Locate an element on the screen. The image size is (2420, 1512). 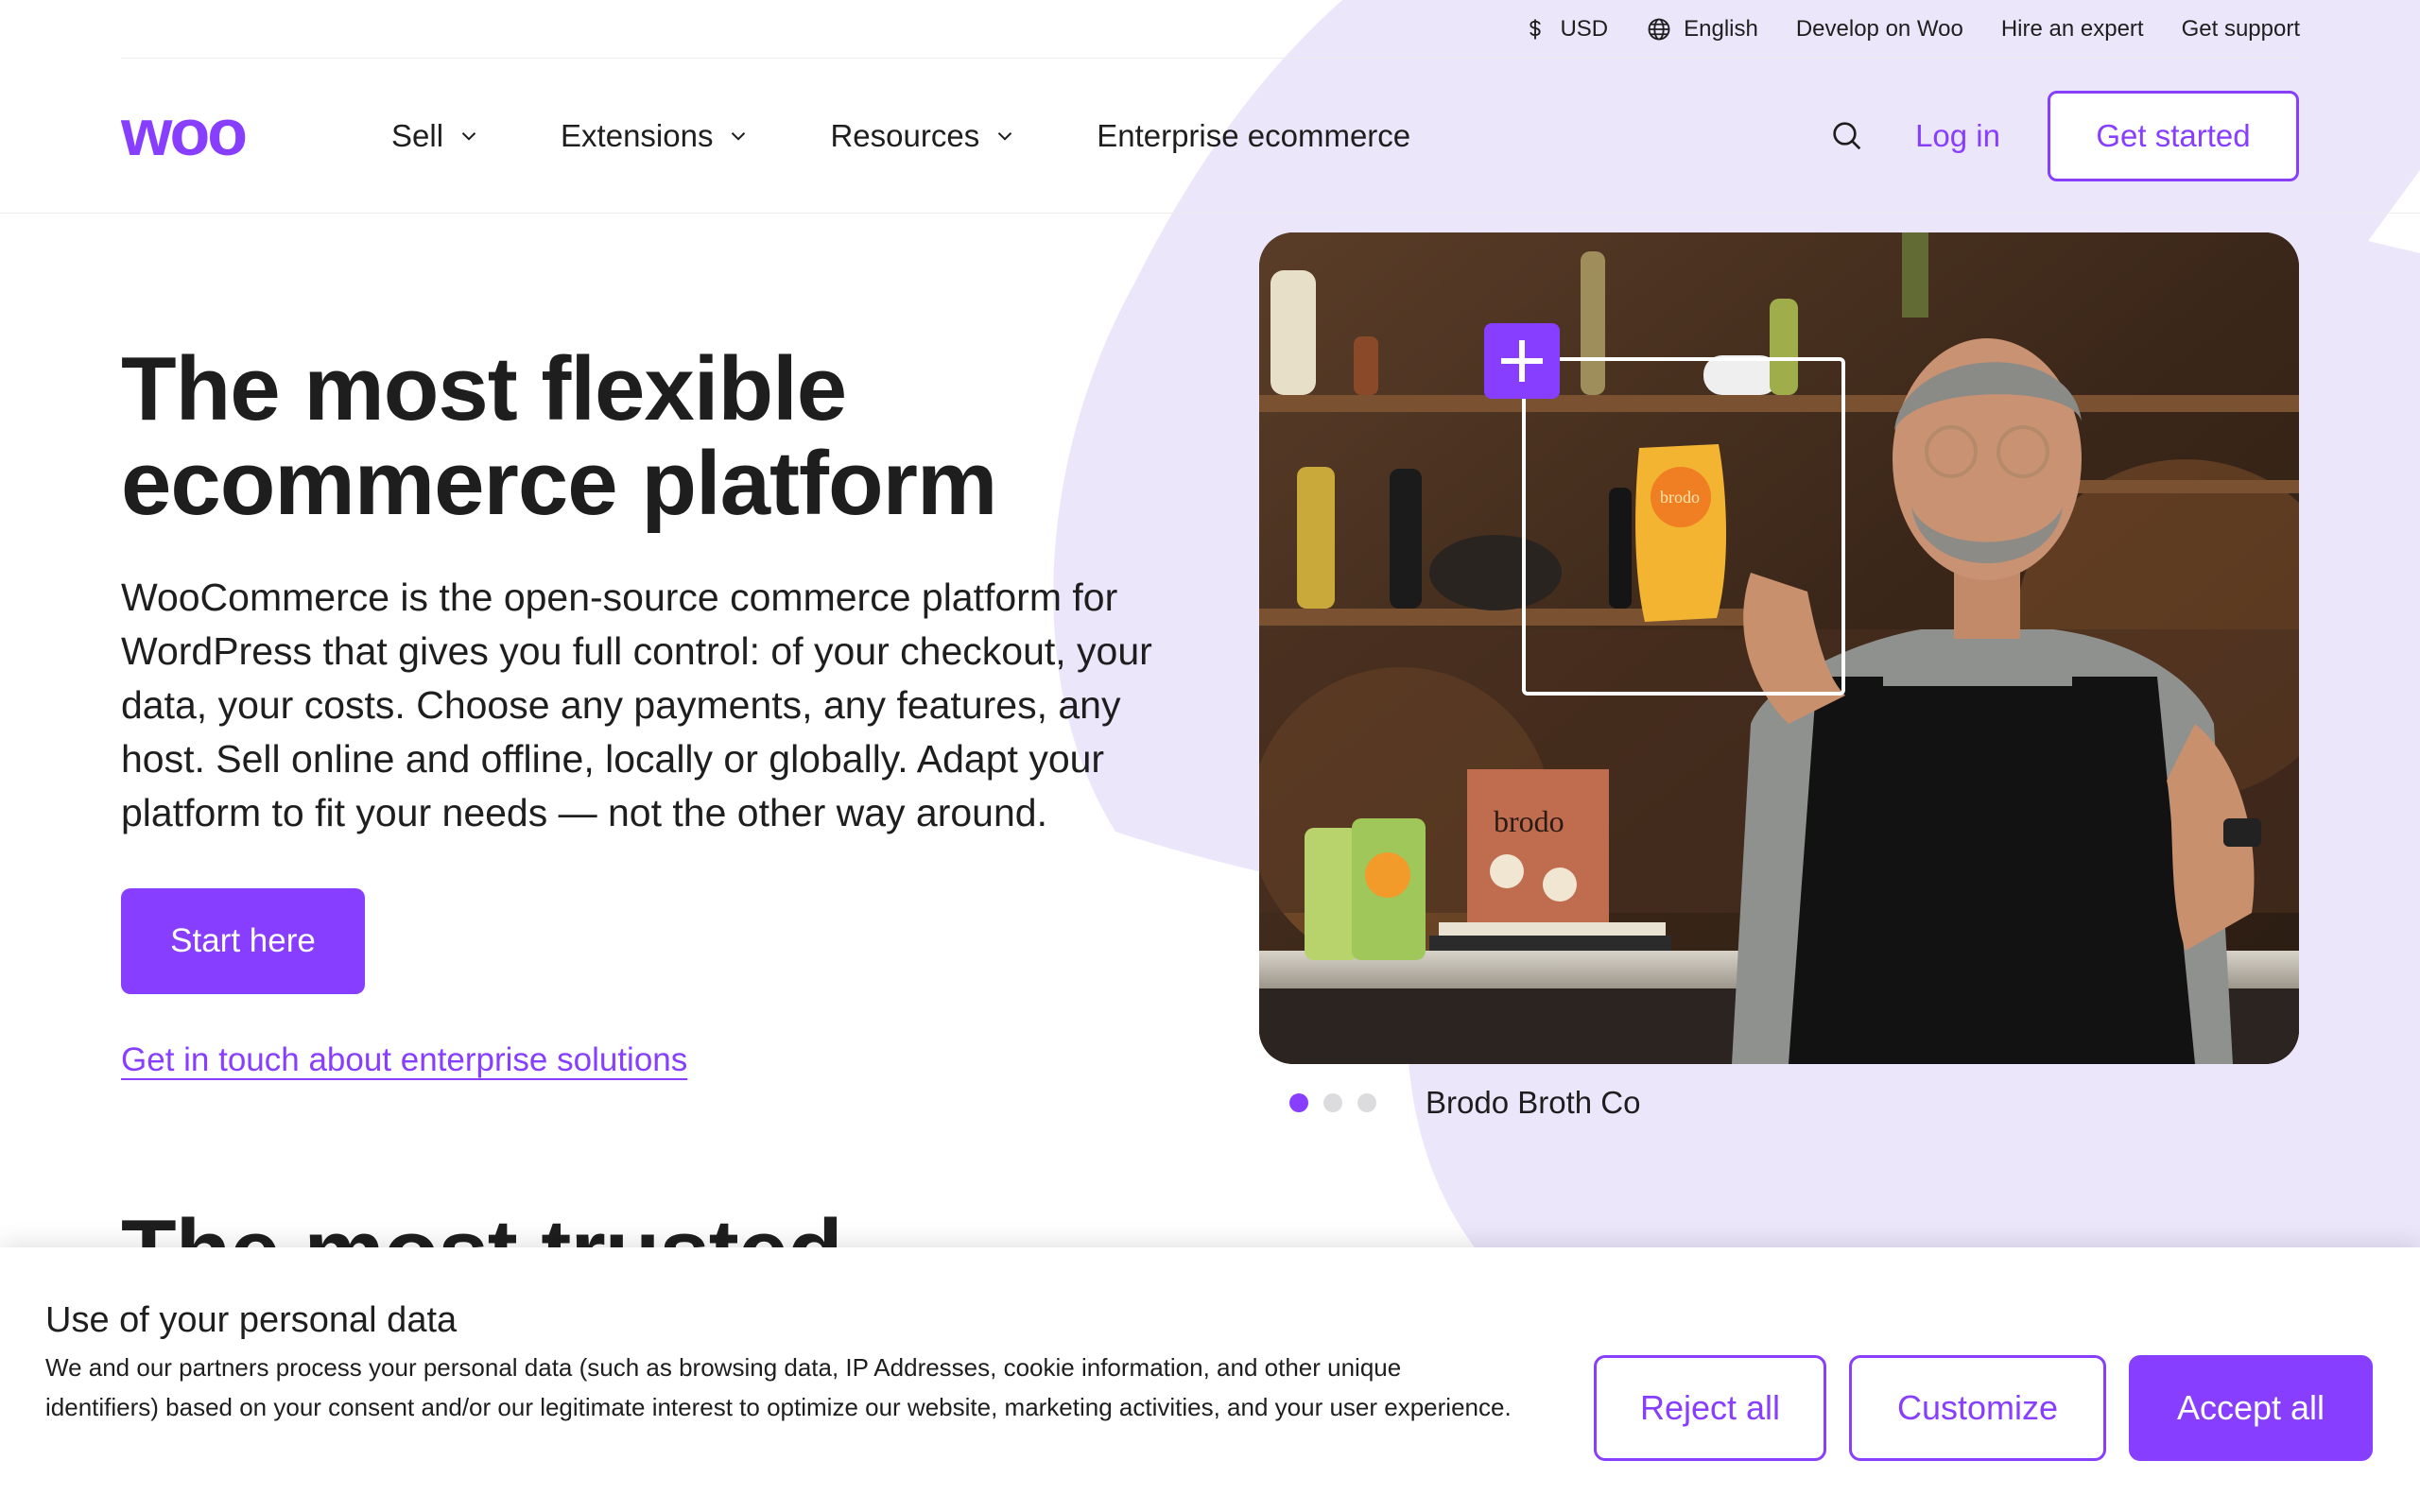
customize-button: Customize is located at coordinates (1977, 1408).